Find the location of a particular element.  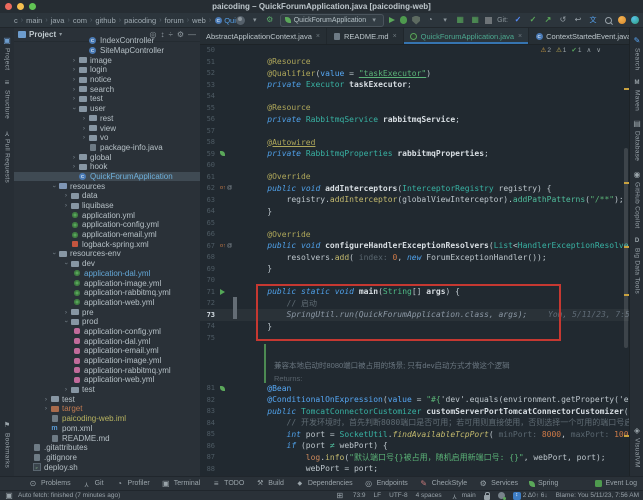

tool-window-button-endpoints: Endpoints is located at coordinates (386, 484).